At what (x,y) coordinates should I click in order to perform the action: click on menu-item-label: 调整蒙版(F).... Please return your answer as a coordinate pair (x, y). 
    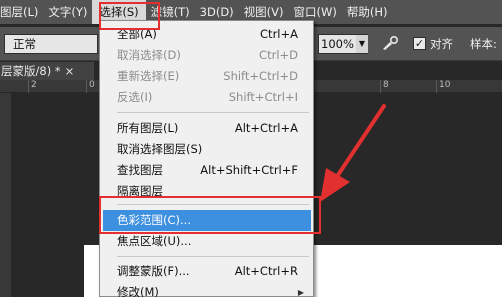
    Looking at the image, I should click on (153, 271).